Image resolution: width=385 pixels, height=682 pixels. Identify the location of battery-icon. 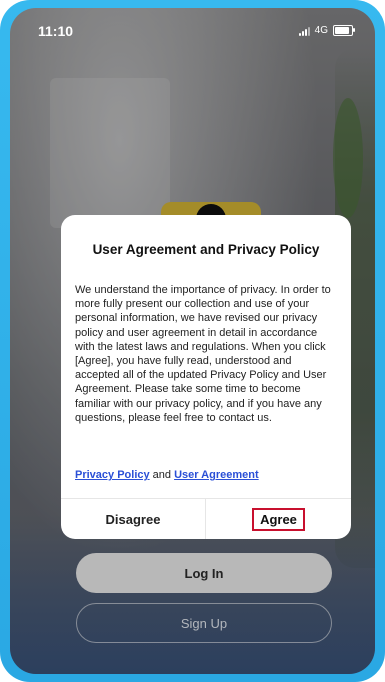
(344, 30).